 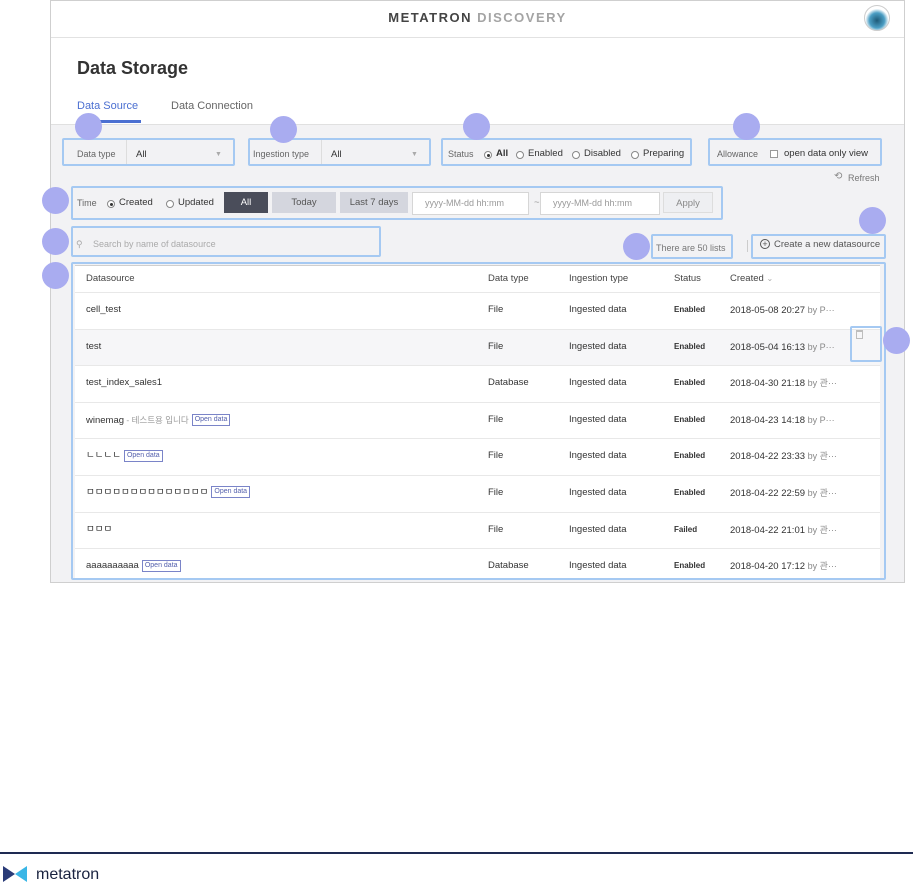 I want to click on tab-data-source: Data Source, so click(x=107, y=106).